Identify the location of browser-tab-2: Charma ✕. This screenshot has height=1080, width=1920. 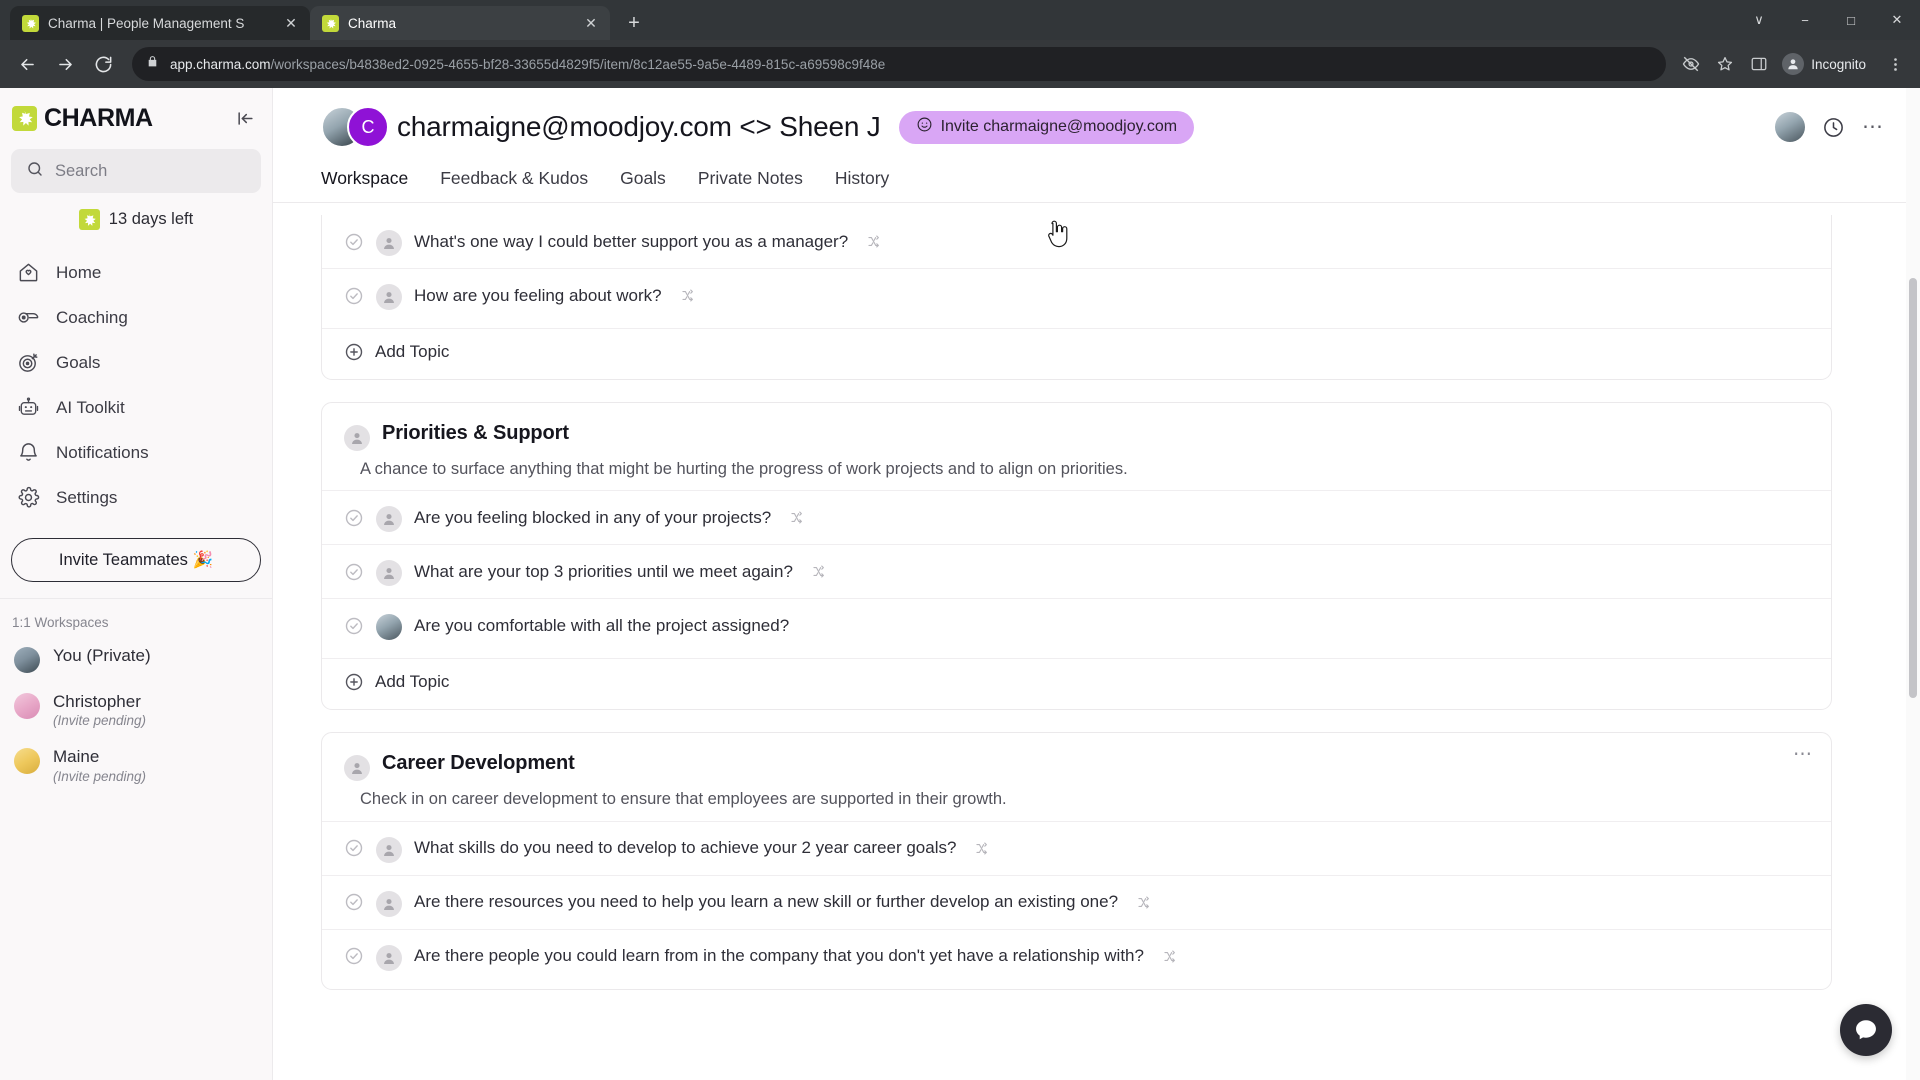
(460, 23).